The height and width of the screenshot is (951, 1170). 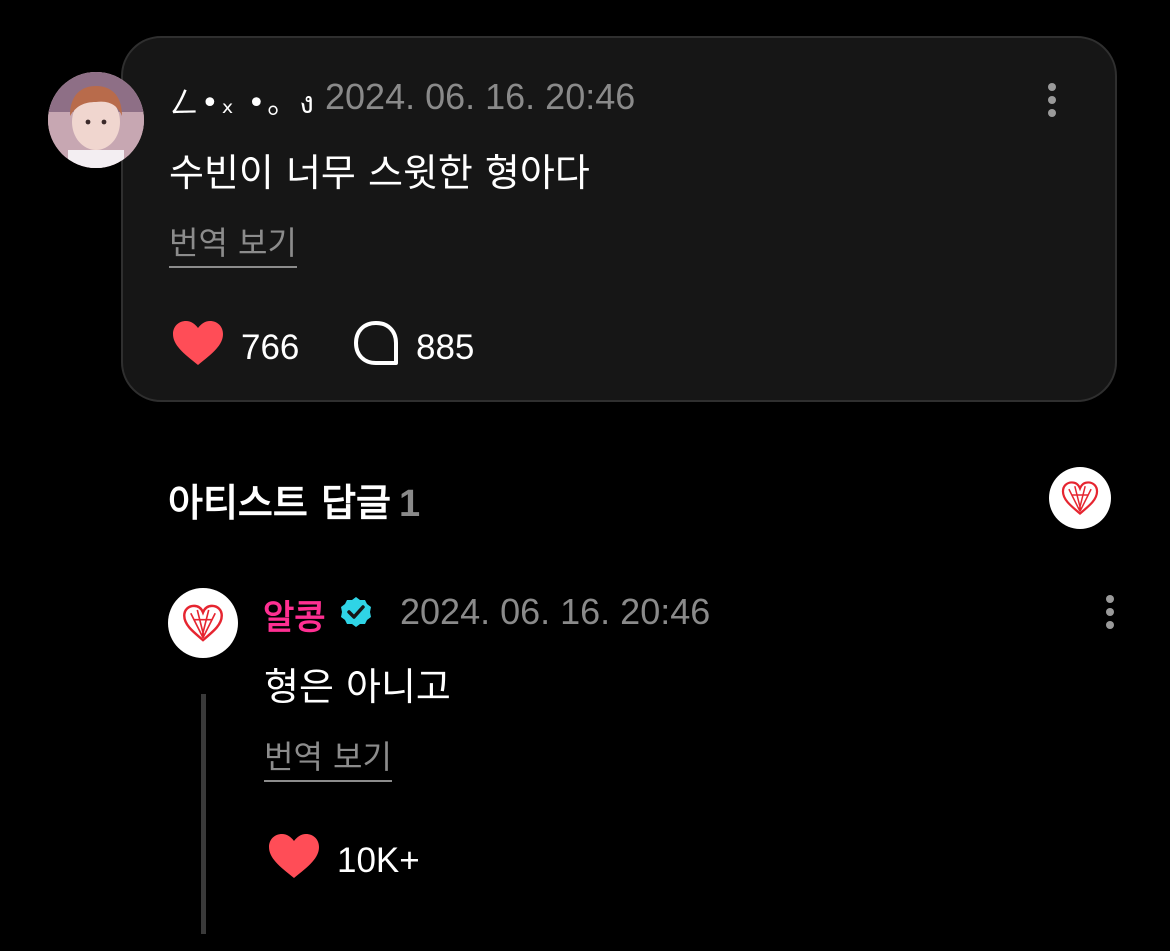 I want to click on artist-logo-button, so click(x=1080, y=498).